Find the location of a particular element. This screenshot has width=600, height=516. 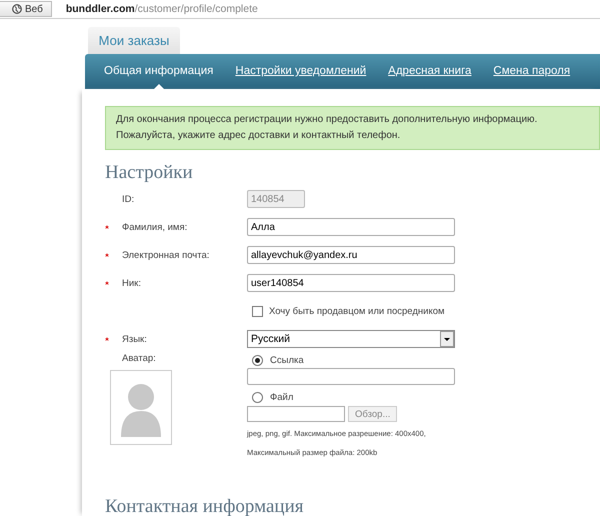

site-badge: Веб is located at coordinates (26, 9).